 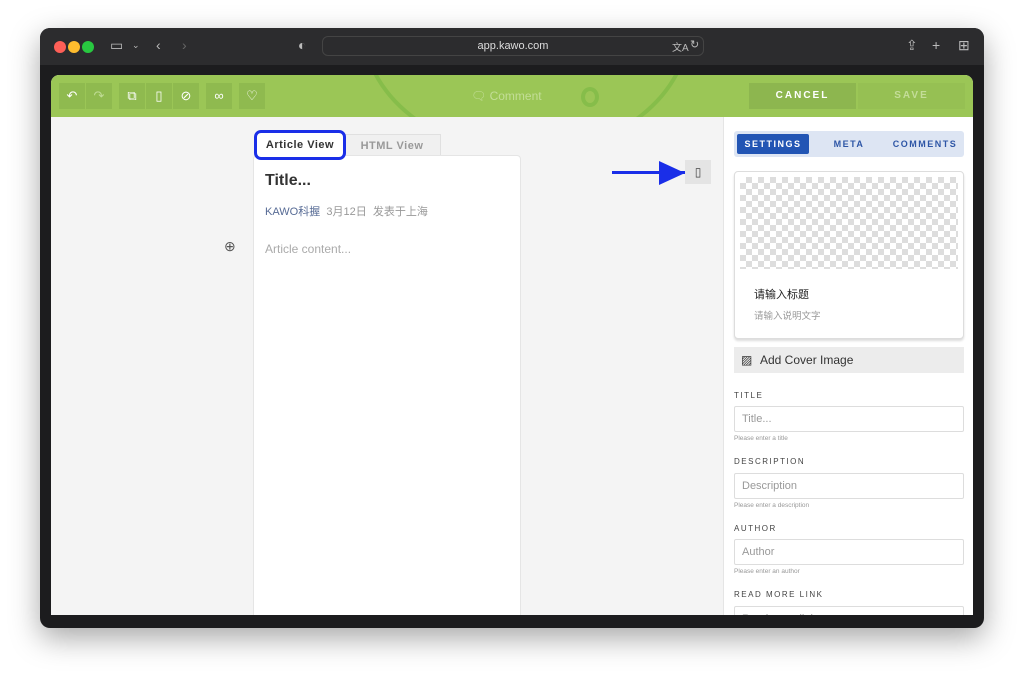 I want to click on author-hint: Please enter an author, so click(x=767, y=571).